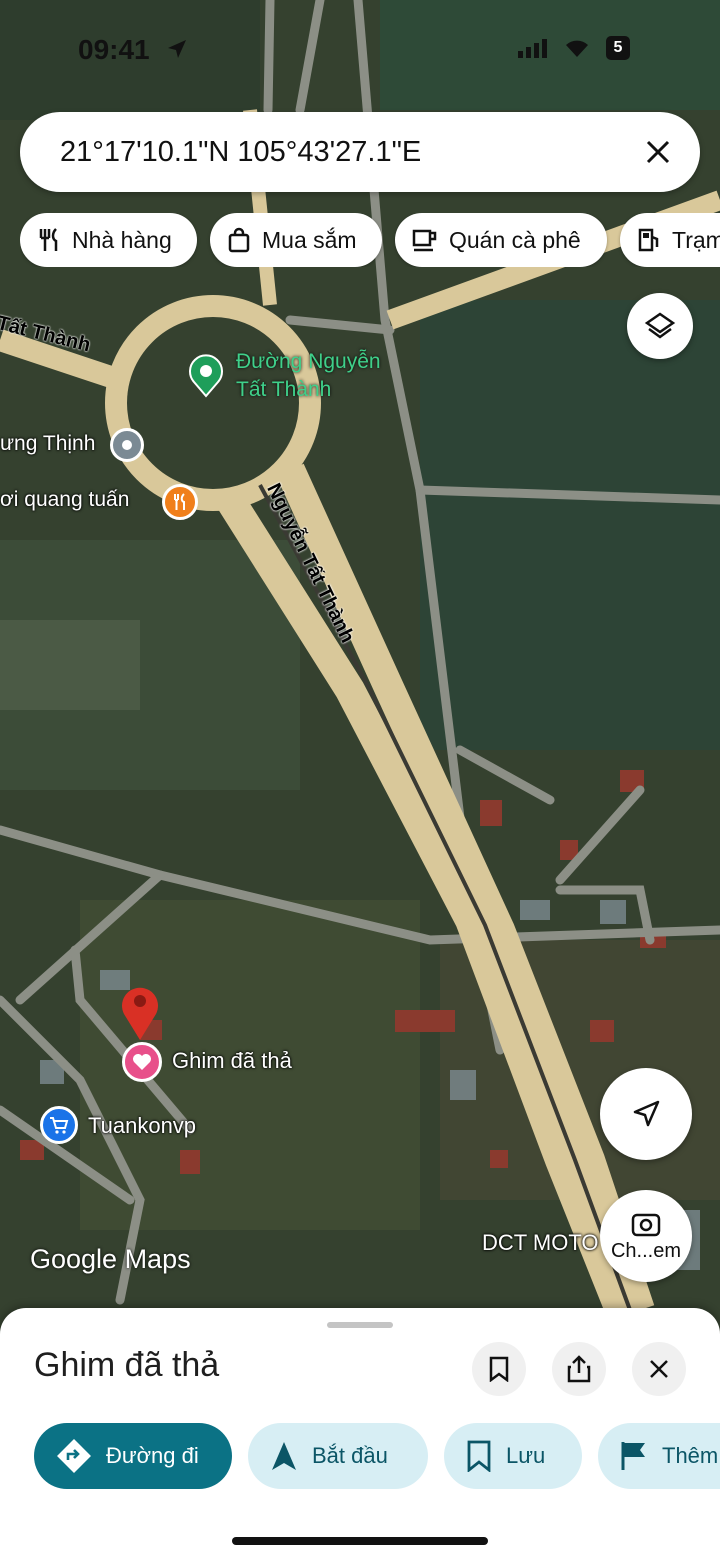 Image resolution: width=720 pixels, height=1560 pixels. I want to click on camera-label: Ch...em, so click(646, 1250).